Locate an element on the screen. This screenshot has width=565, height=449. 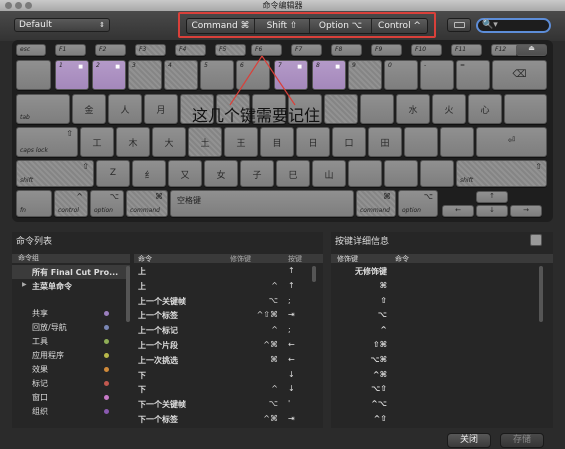
number-key-12: = is located at coordinates (473, 75).